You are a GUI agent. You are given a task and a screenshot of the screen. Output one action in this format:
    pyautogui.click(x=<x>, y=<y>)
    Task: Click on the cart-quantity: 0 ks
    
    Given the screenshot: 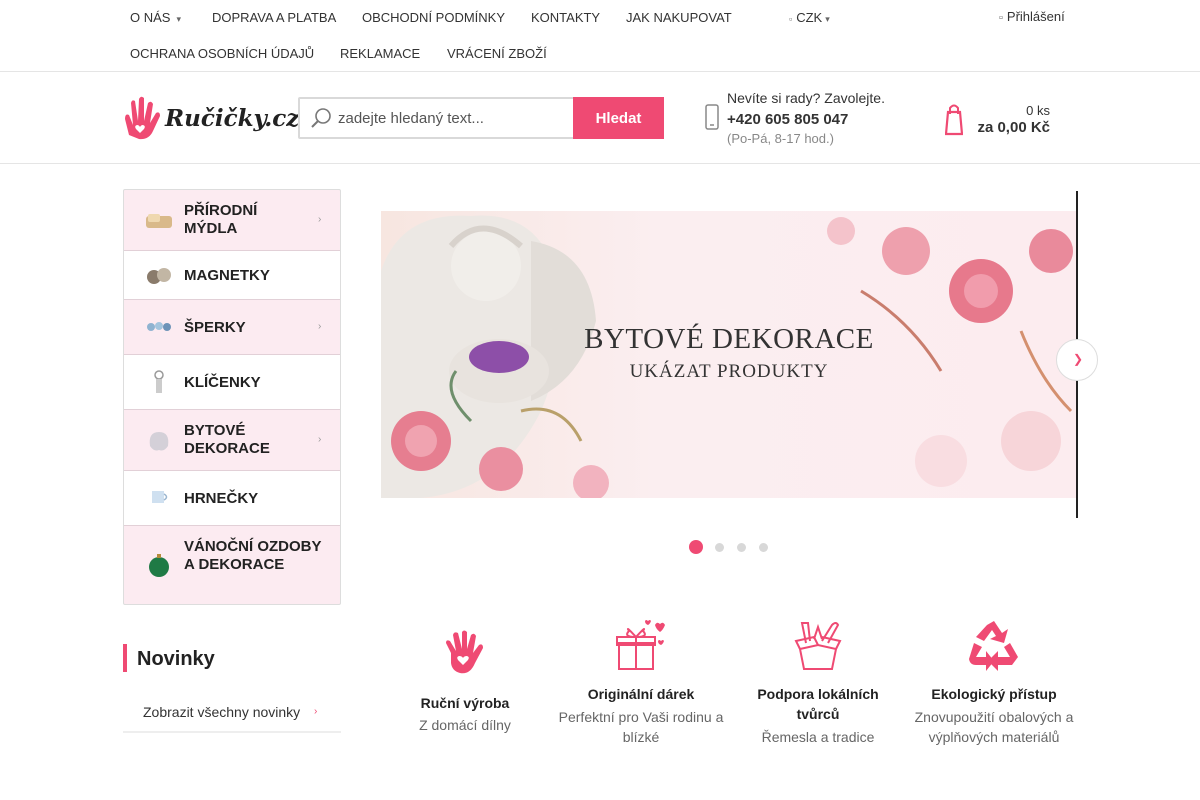 What is the action you would take?
    pyautogui.click(x=1038, y=110)
    